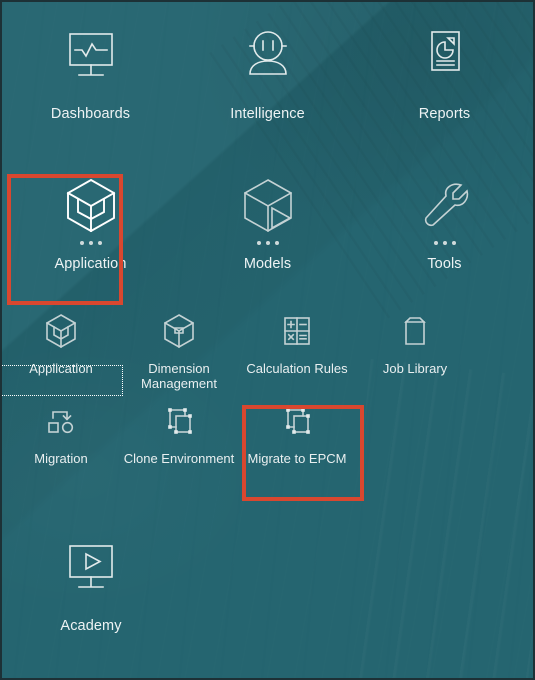 This screenshot has height=680, width=535. What do you see at coordinates (61, 458) in the screenshot?
I see `sub-card-label: Migration` at bounding box center [61, 458].